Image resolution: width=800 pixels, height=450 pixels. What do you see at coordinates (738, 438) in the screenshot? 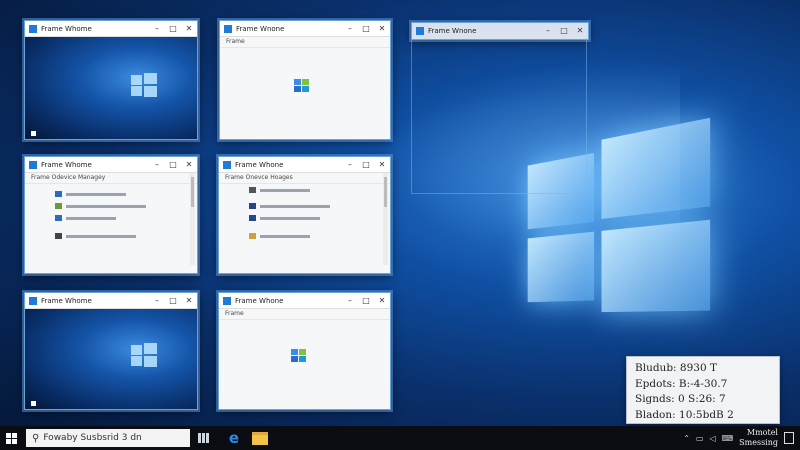
I see `system-tray: ⌃ ▭ ◁ ⌨ Mmotel Smessing` at bounding box center [738, 438].